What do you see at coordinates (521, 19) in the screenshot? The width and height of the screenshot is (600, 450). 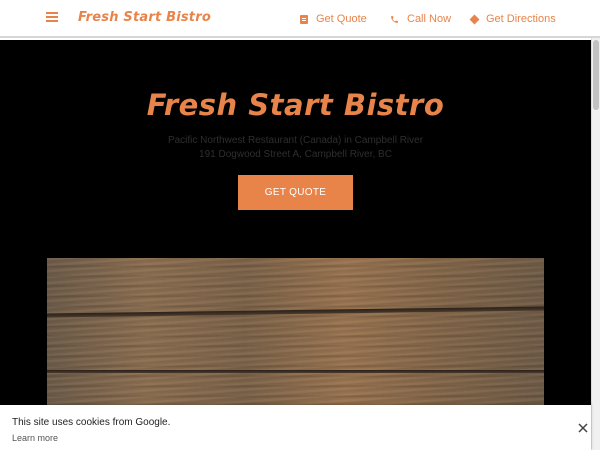 I see `nav-get-directions-label: Get Directions` at bounding box center [521, 19].